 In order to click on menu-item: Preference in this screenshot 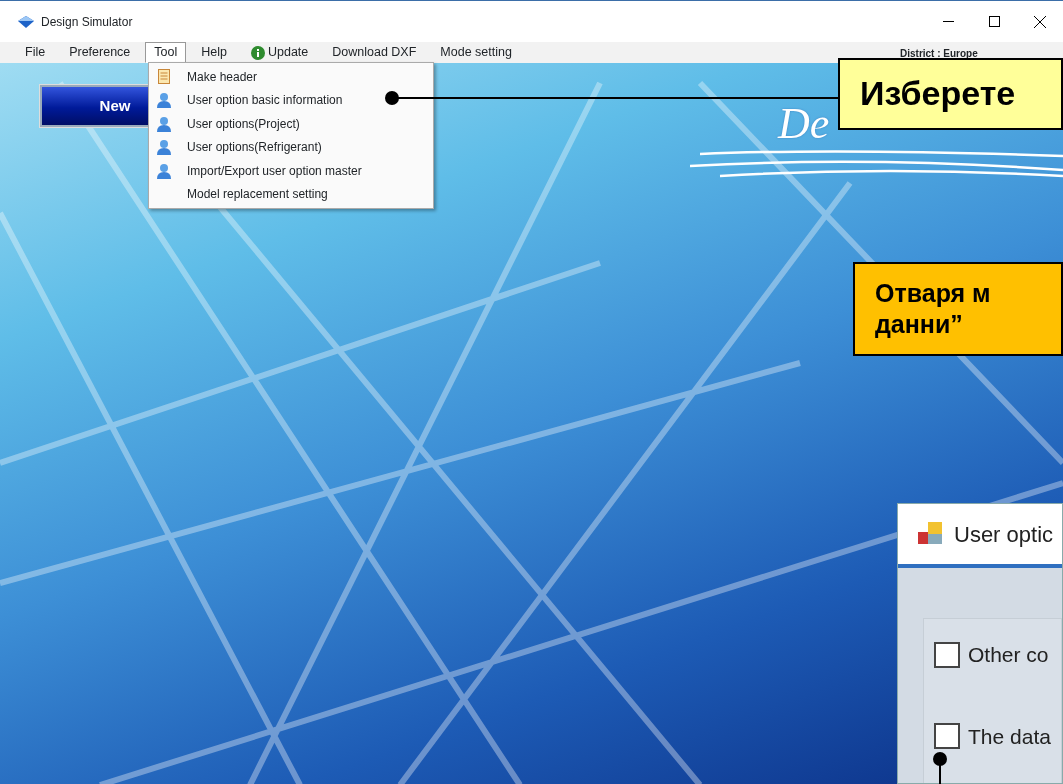, I will do `click(100, 52)`.